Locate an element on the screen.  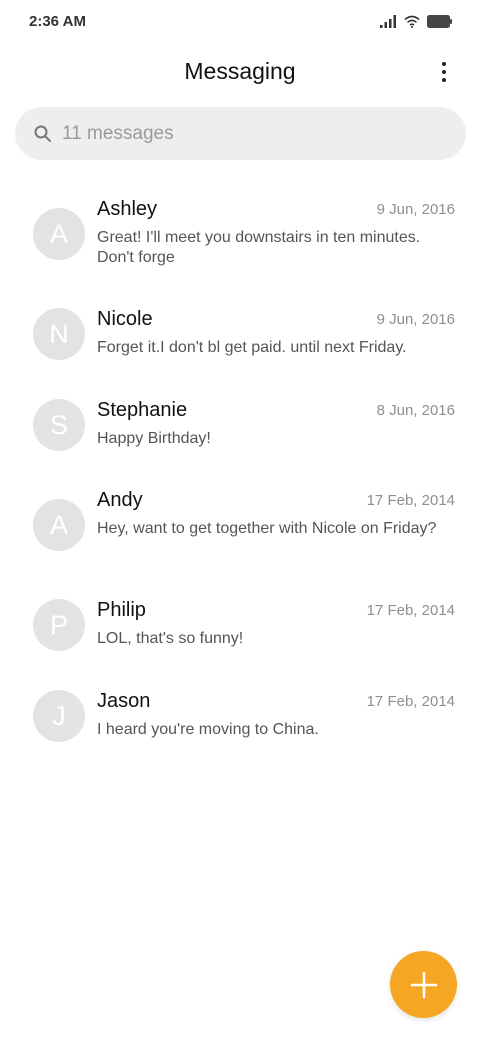
title-bar: Messaging is located at coordinates (240, 72).